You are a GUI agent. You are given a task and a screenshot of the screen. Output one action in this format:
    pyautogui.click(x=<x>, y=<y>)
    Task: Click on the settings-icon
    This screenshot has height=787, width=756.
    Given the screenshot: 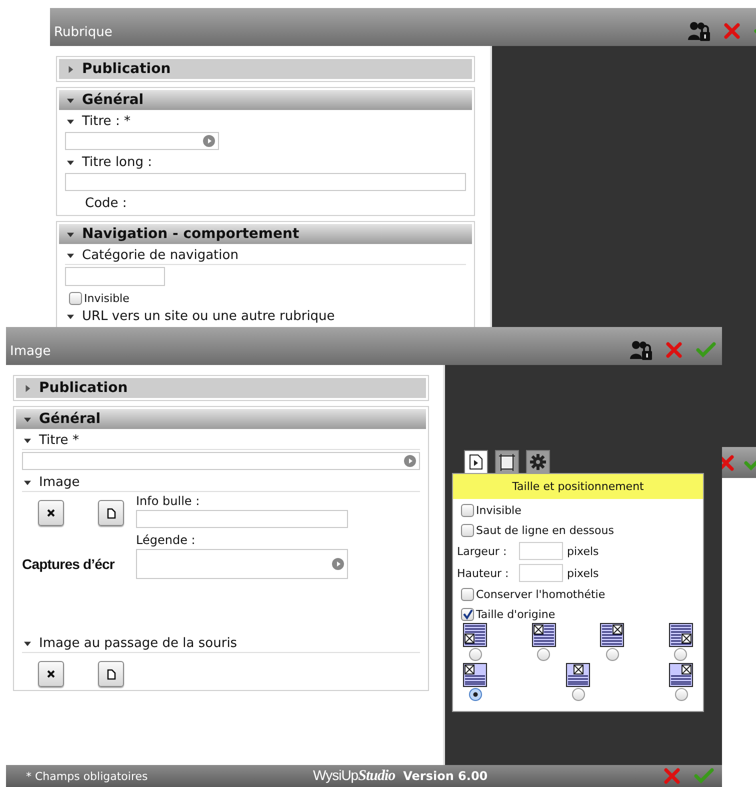 What is the action you would take?
    pyautogui.click(x=538, y=462)
    